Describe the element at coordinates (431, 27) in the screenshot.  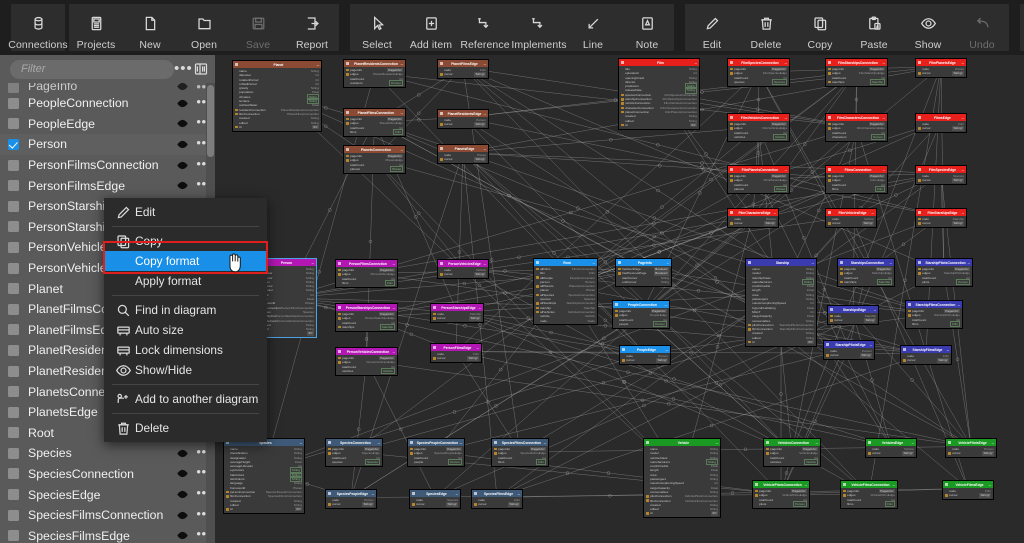
I see `toolbar-add-item-button: Add item` at that location.